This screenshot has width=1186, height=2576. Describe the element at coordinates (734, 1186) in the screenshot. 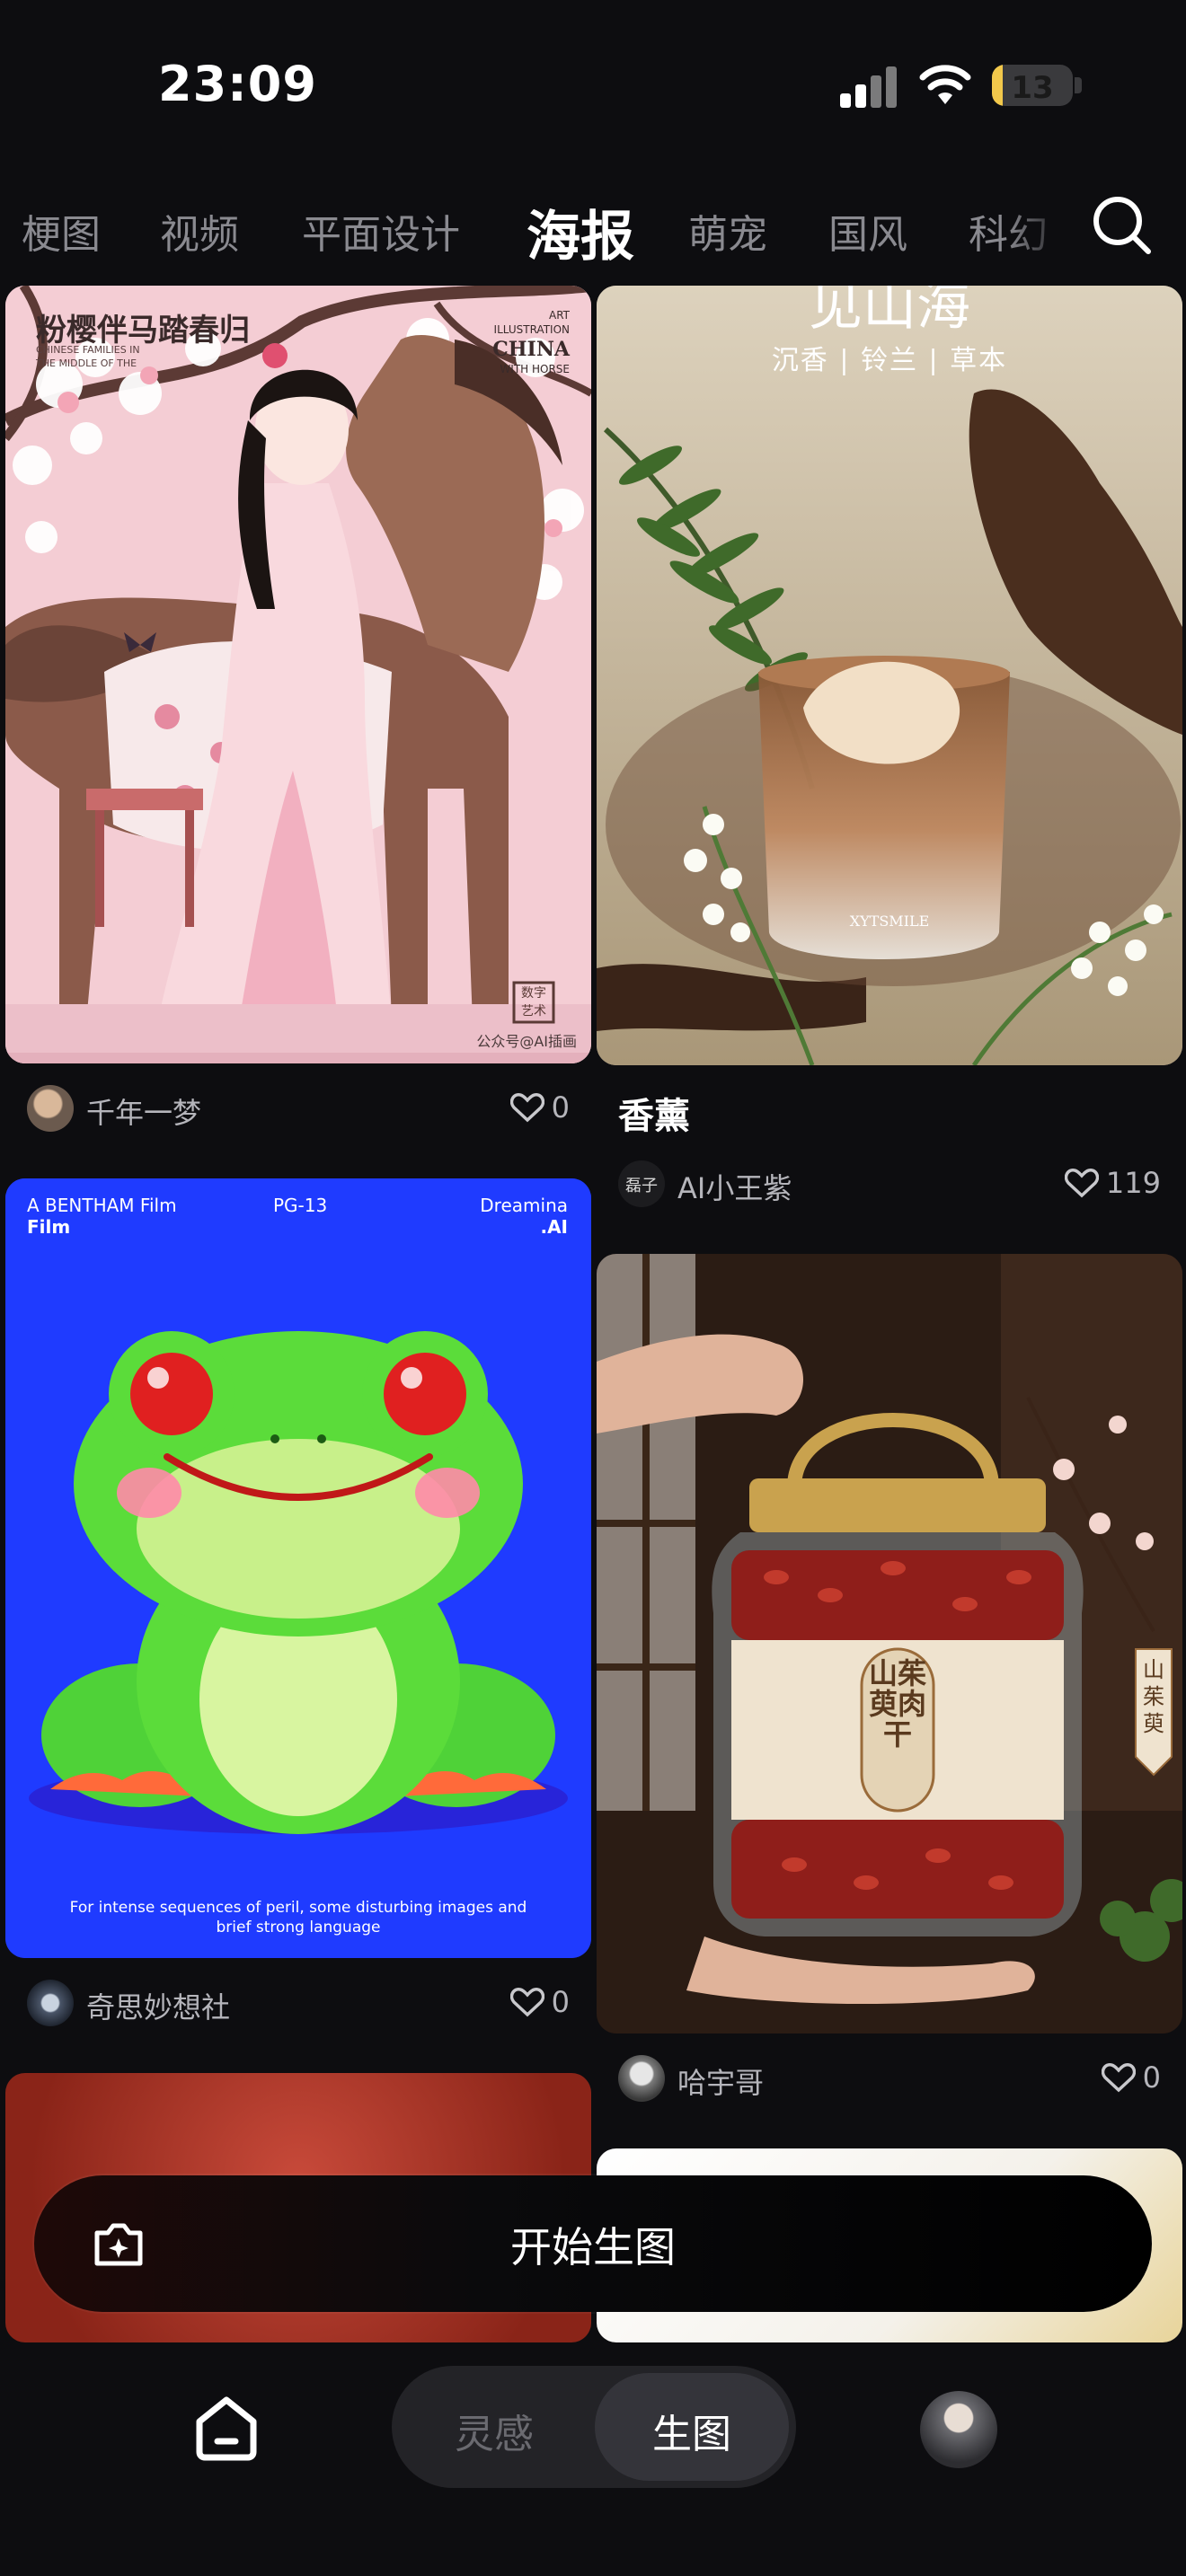

I see `author-name: AI小王紫` at that location.